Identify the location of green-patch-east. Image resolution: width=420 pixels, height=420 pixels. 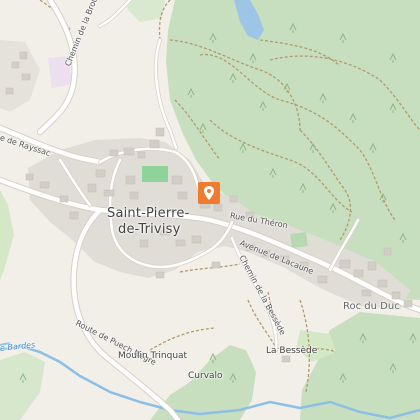
(299, 240).